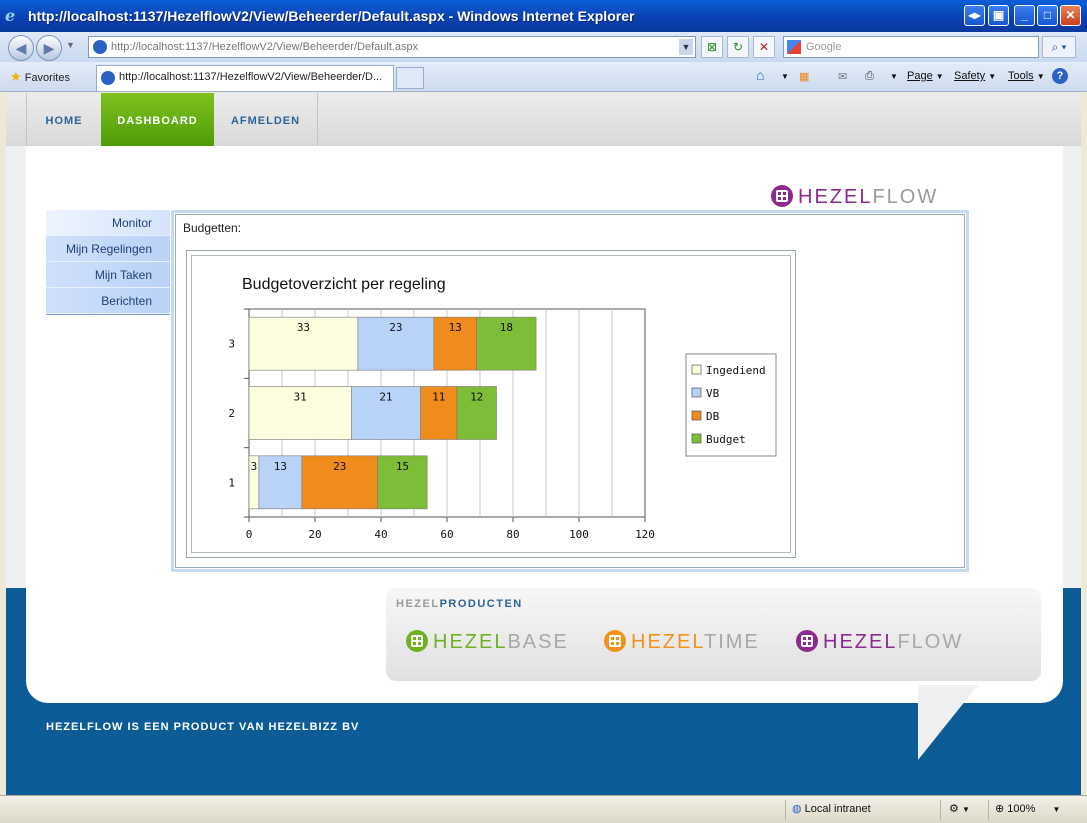  Describe the element at coordinates (231, 344) in the screenshot. I see `y-tick-label: 3` at that location.